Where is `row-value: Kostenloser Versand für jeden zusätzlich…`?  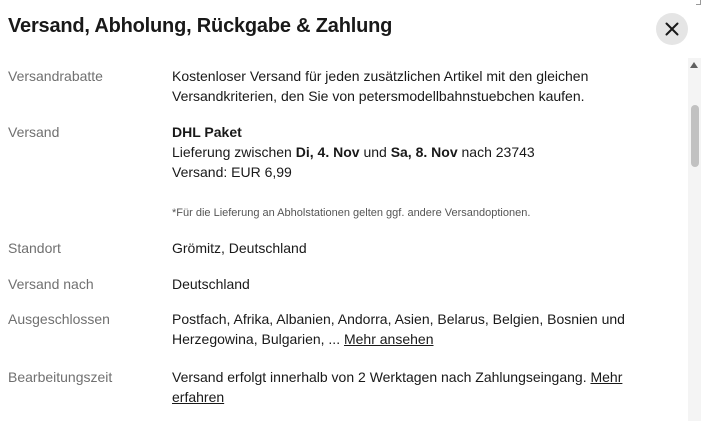
row-value: Kostenloser Versand für jeden zusätzlich… is located at coordinates (380, 86).